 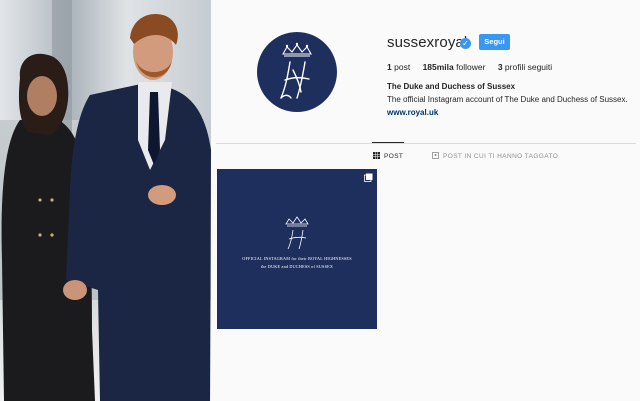 What do you see at coordinates (494, 42) in the screenshot?
I see `follow-button: Segui` at bounding box center [494, 42].